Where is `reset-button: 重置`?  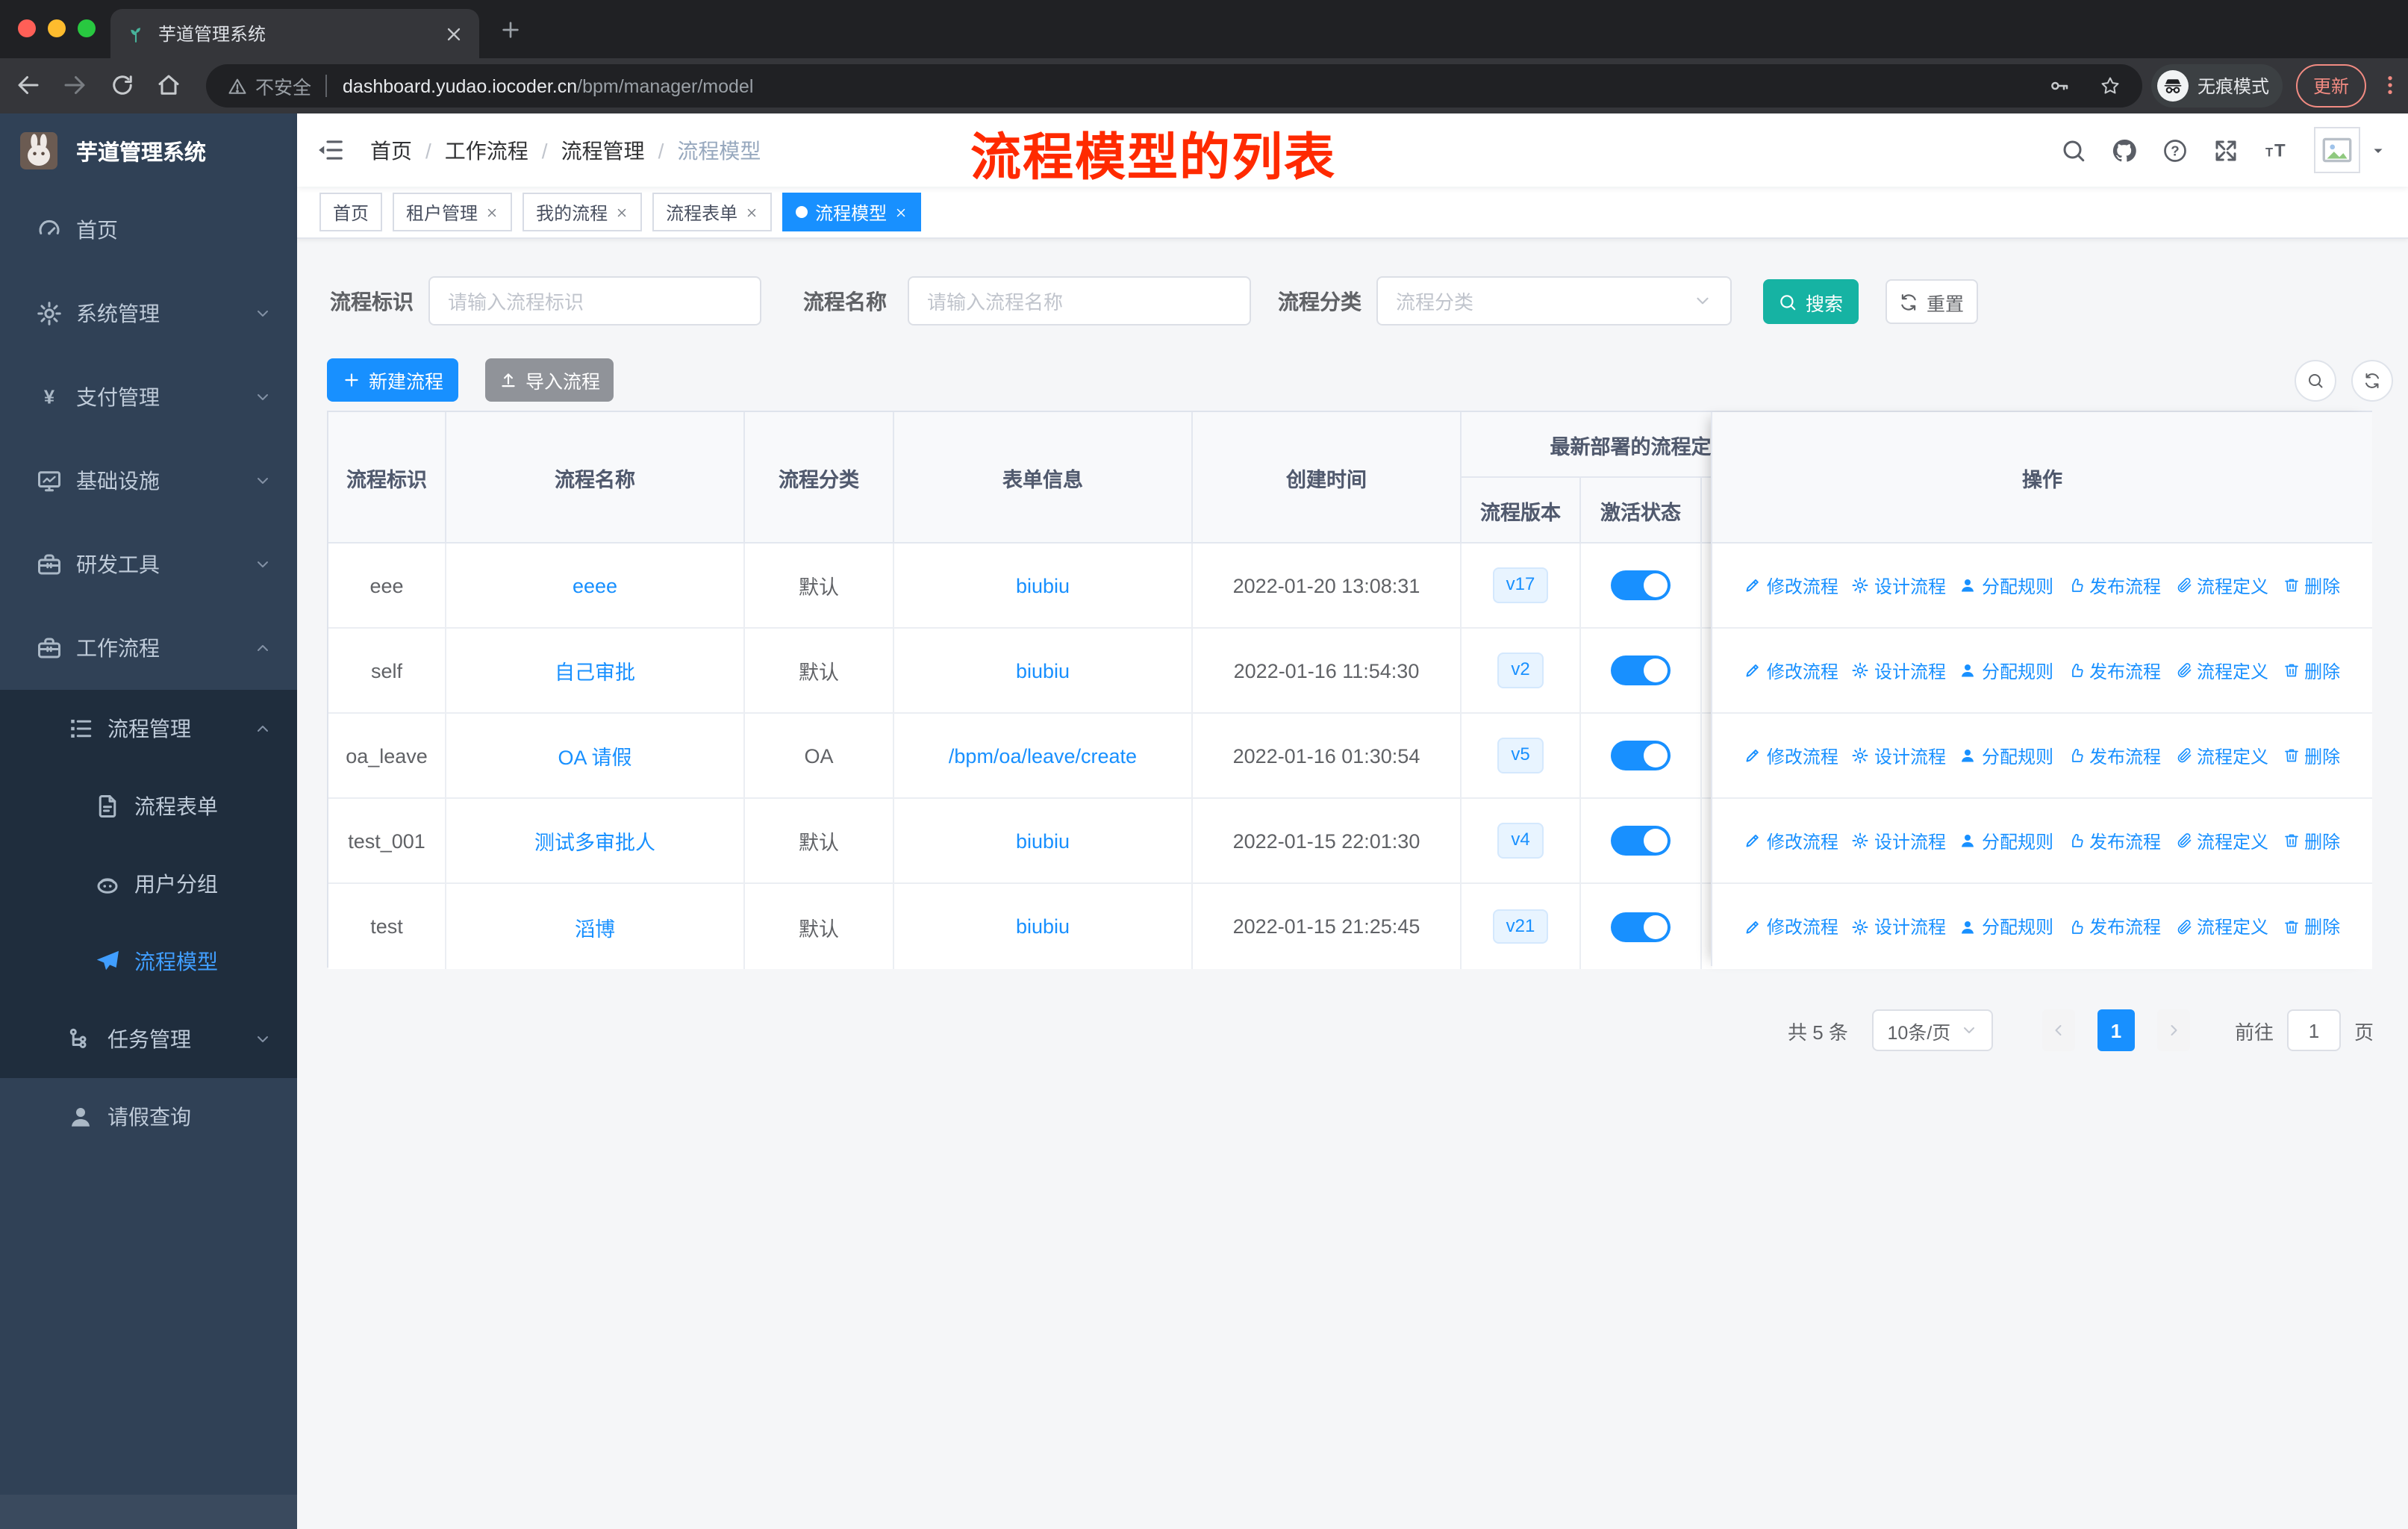 reset-button: 重置 is located at coordinates (1931, 301).